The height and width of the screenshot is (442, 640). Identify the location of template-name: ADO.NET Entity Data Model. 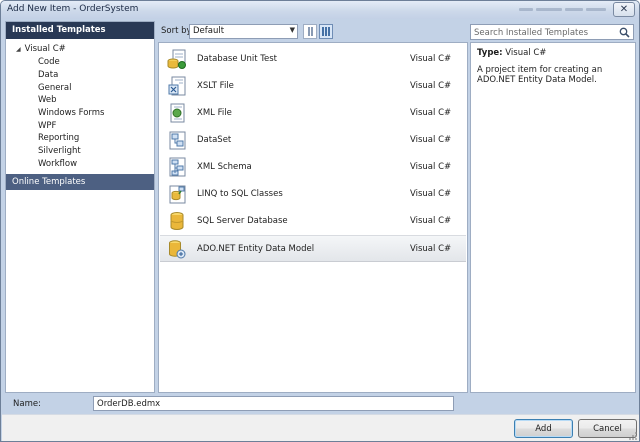
(256, 249).